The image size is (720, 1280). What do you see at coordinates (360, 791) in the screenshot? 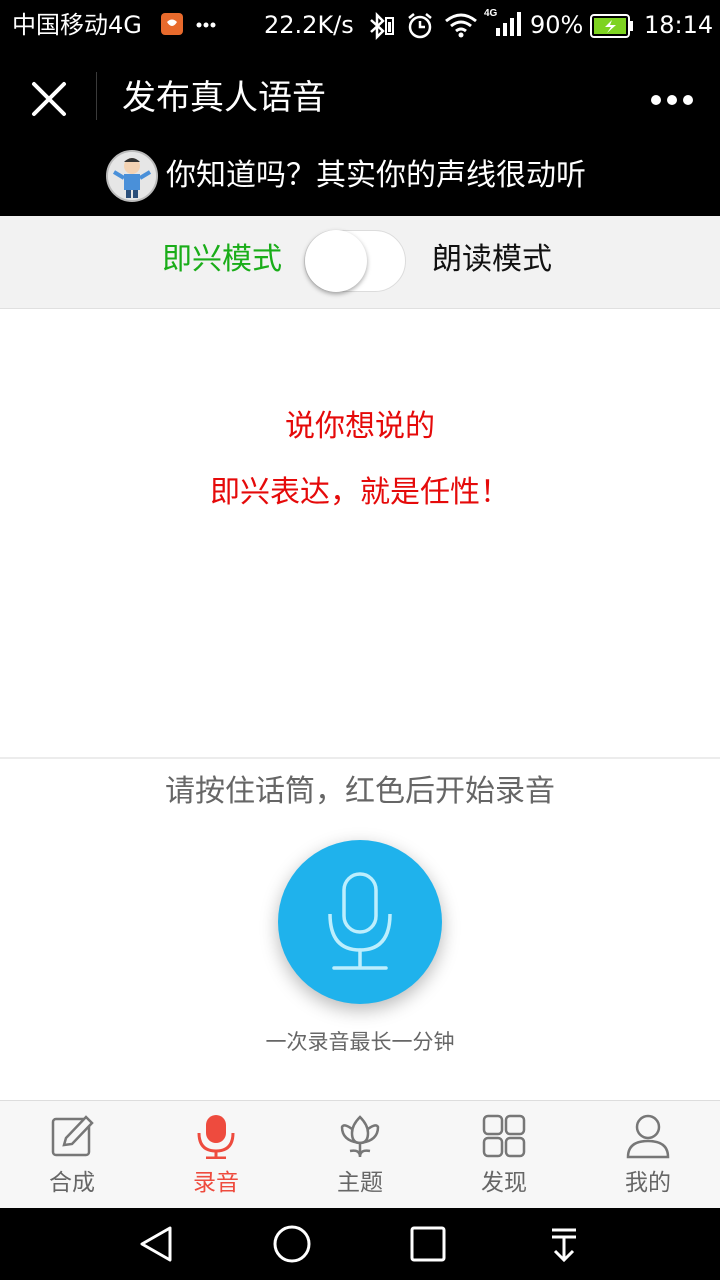
I see `record-hint: 请按住话筒，红色后开始录音` at bounding box center [360, 791].